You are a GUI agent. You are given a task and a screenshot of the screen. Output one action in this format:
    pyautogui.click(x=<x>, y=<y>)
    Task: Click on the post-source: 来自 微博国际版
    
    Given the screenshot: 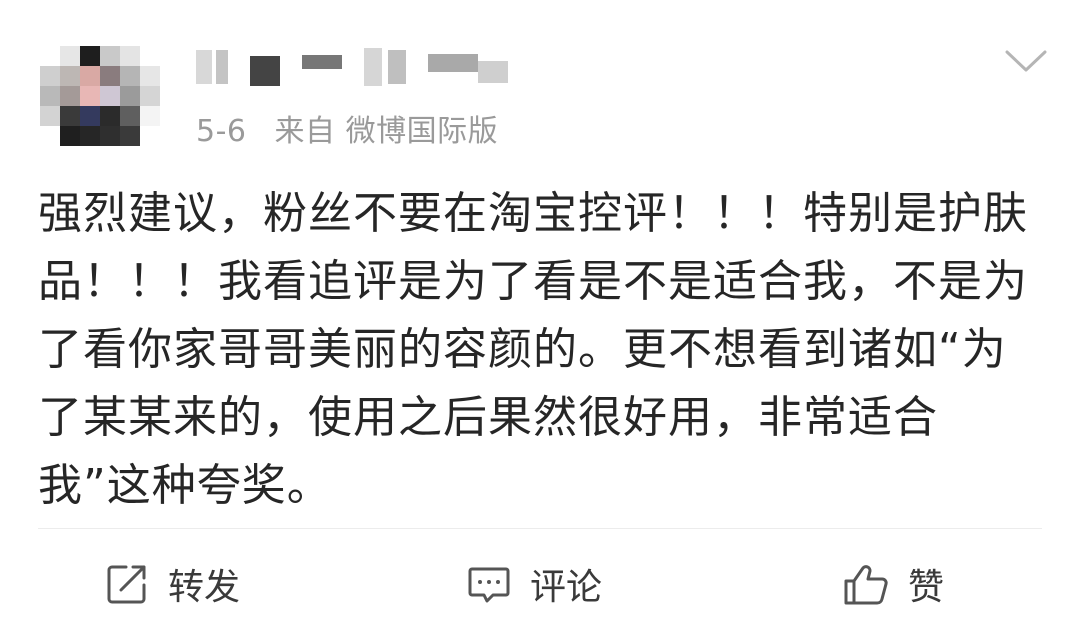 What is the action you would take?
    pyautogui.click(x=387, y=131)
    